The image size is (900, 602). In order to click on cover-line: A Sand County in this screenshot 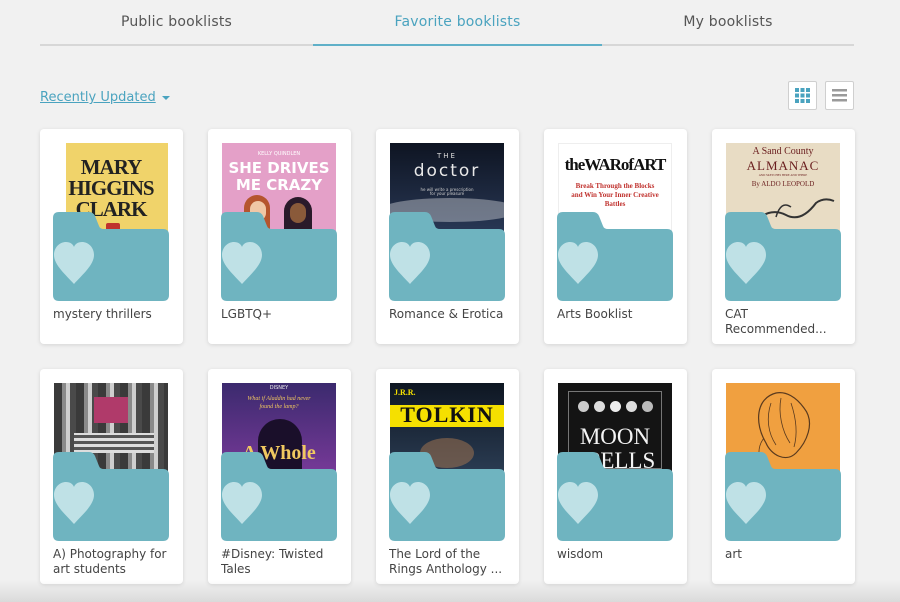, I will do `click(783, 151)`.